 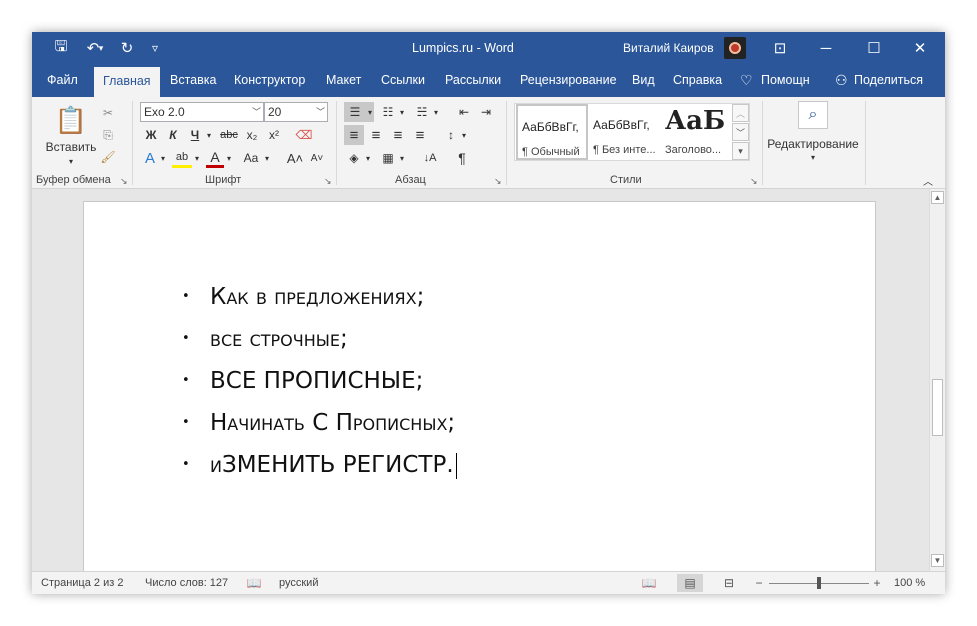 I want to click on borders-icon: ▦, so click(x=388, y=158).